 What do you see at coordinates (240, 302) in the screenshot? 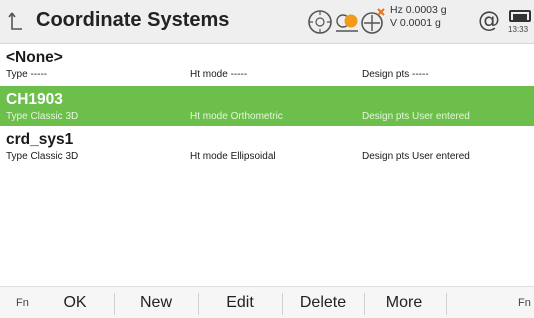
I see `edit-button: Edit` at bounding box center [240, 302].